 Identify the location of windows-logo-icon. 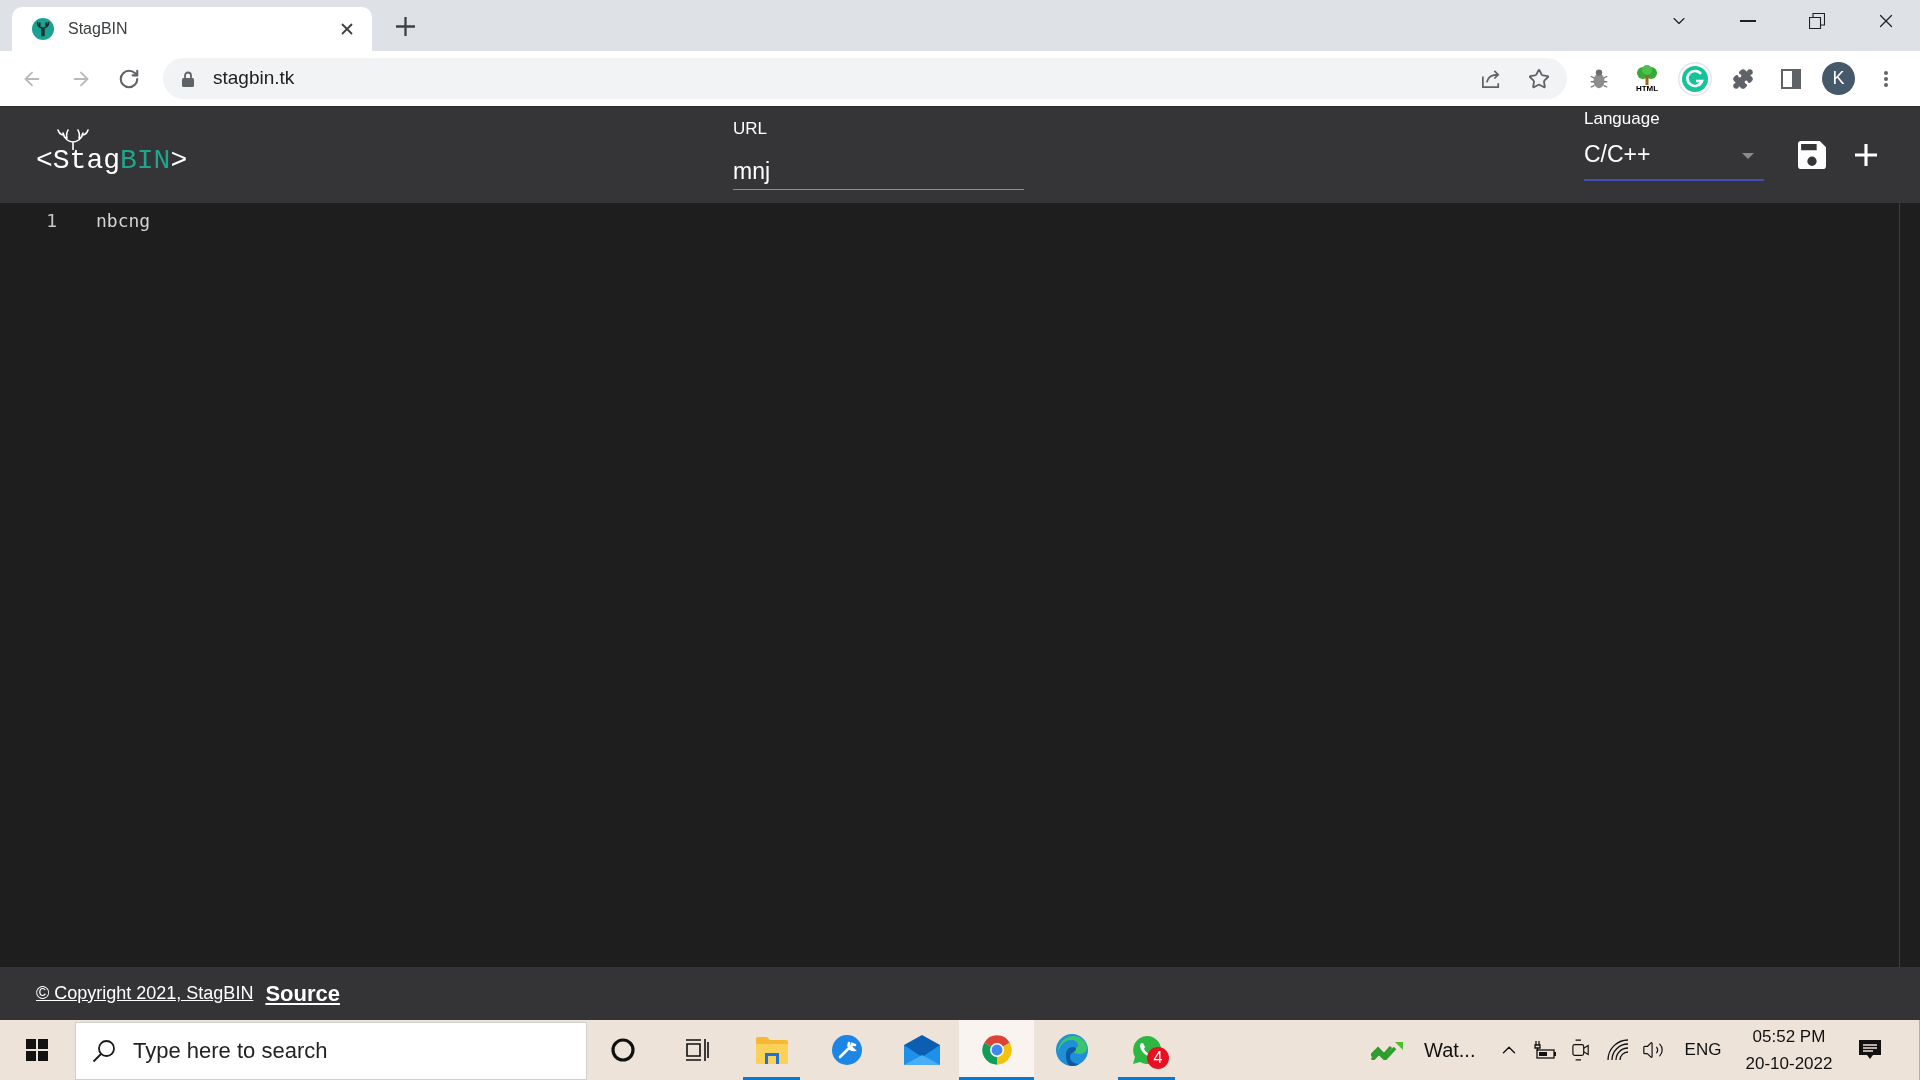
(37, 1050).